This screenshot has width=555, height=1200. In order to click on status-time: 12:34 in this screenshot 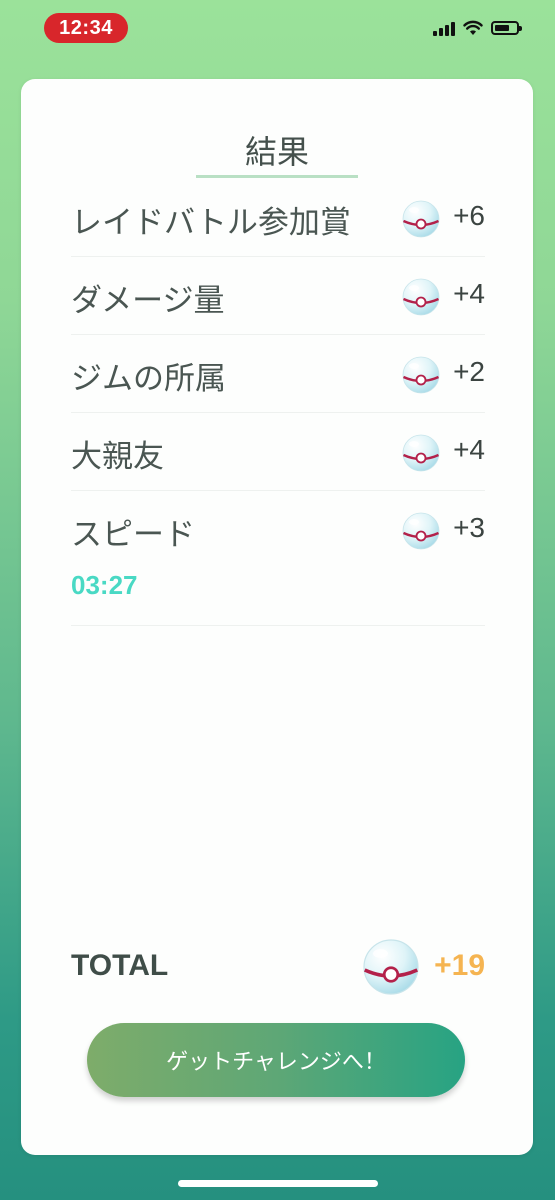, I will do `click(86, 28)`.